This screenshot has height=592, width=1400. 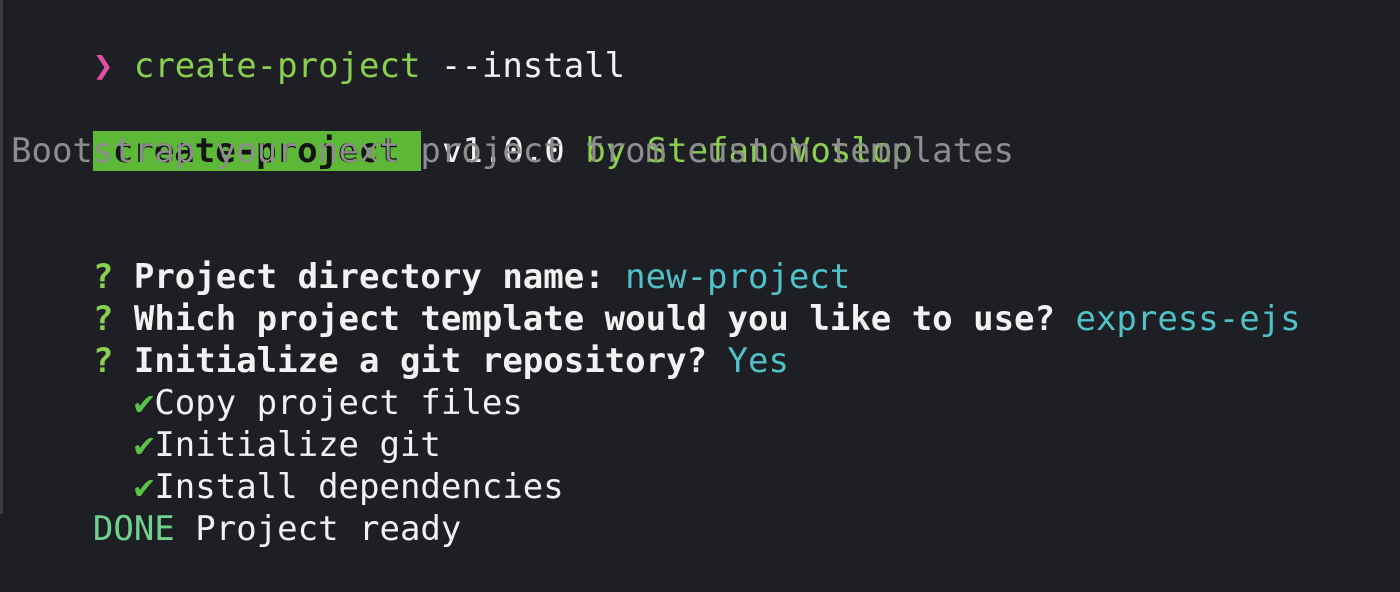 I want to click on task-line: ✔Initialize git, so click(x=226, y=423).